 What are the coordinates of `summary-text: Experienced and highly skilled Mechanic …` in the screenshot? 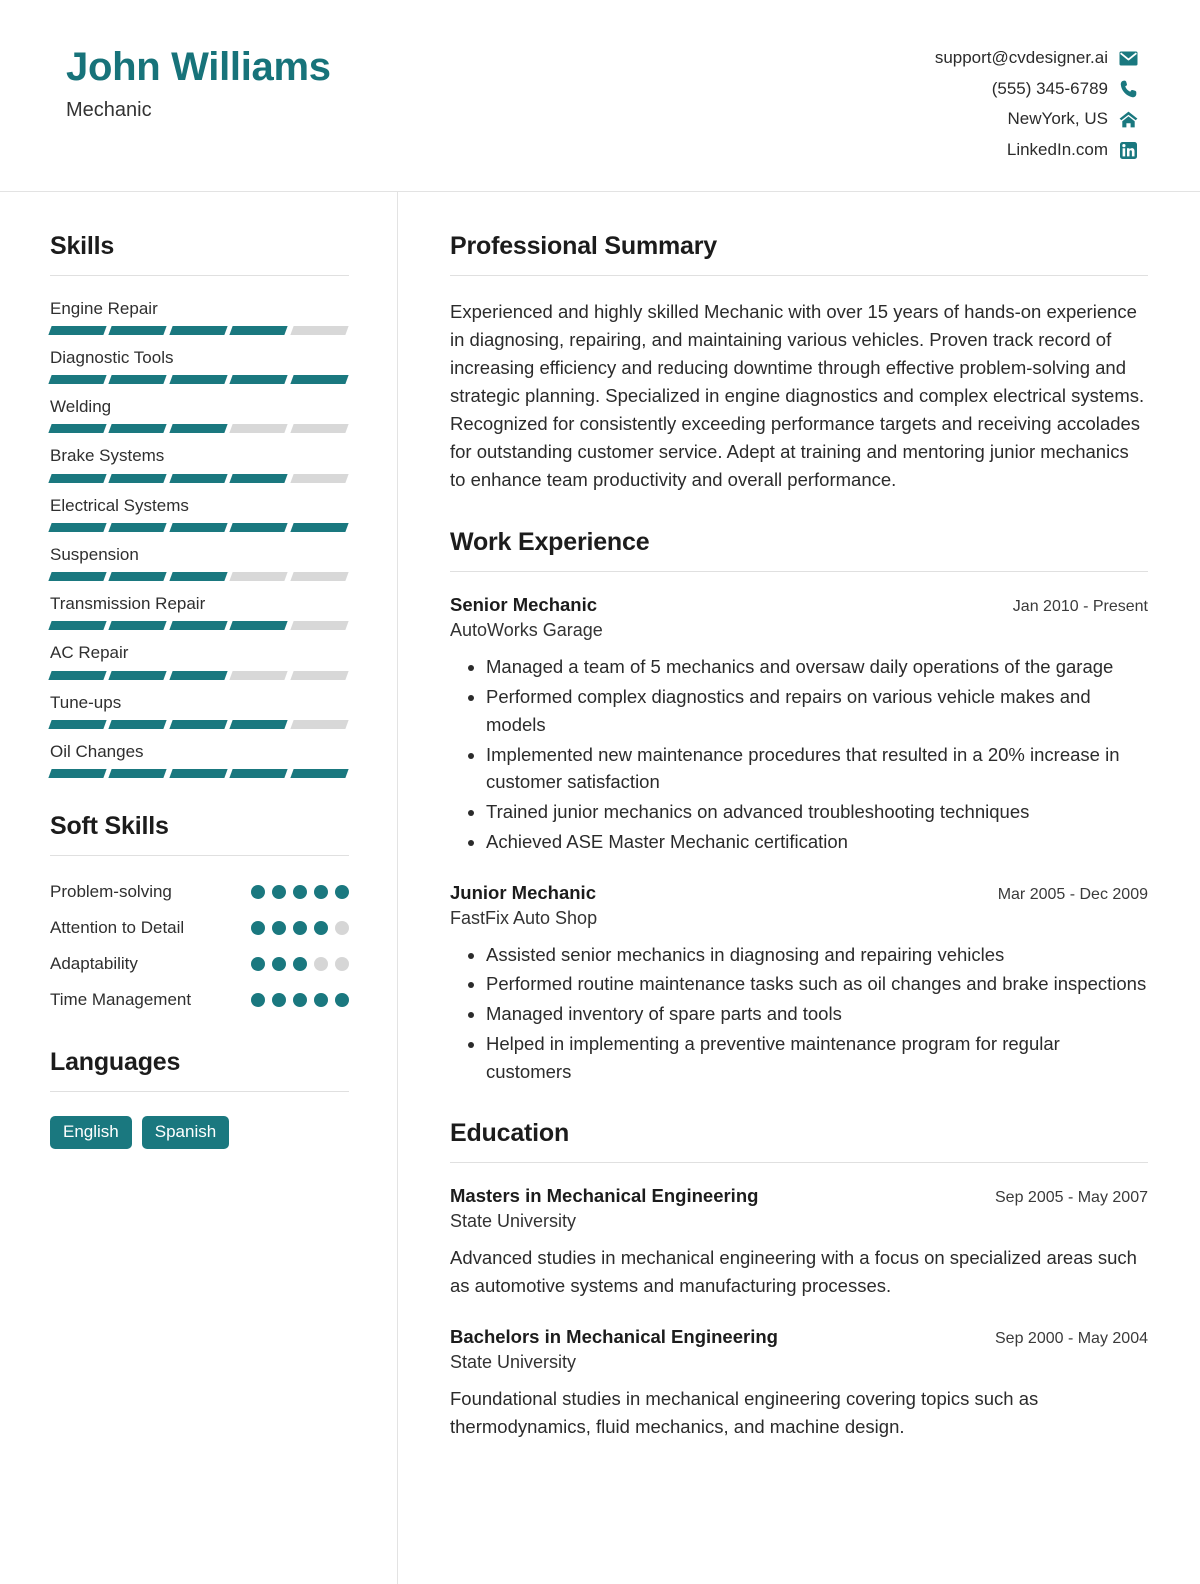 It's located at (797, 395).